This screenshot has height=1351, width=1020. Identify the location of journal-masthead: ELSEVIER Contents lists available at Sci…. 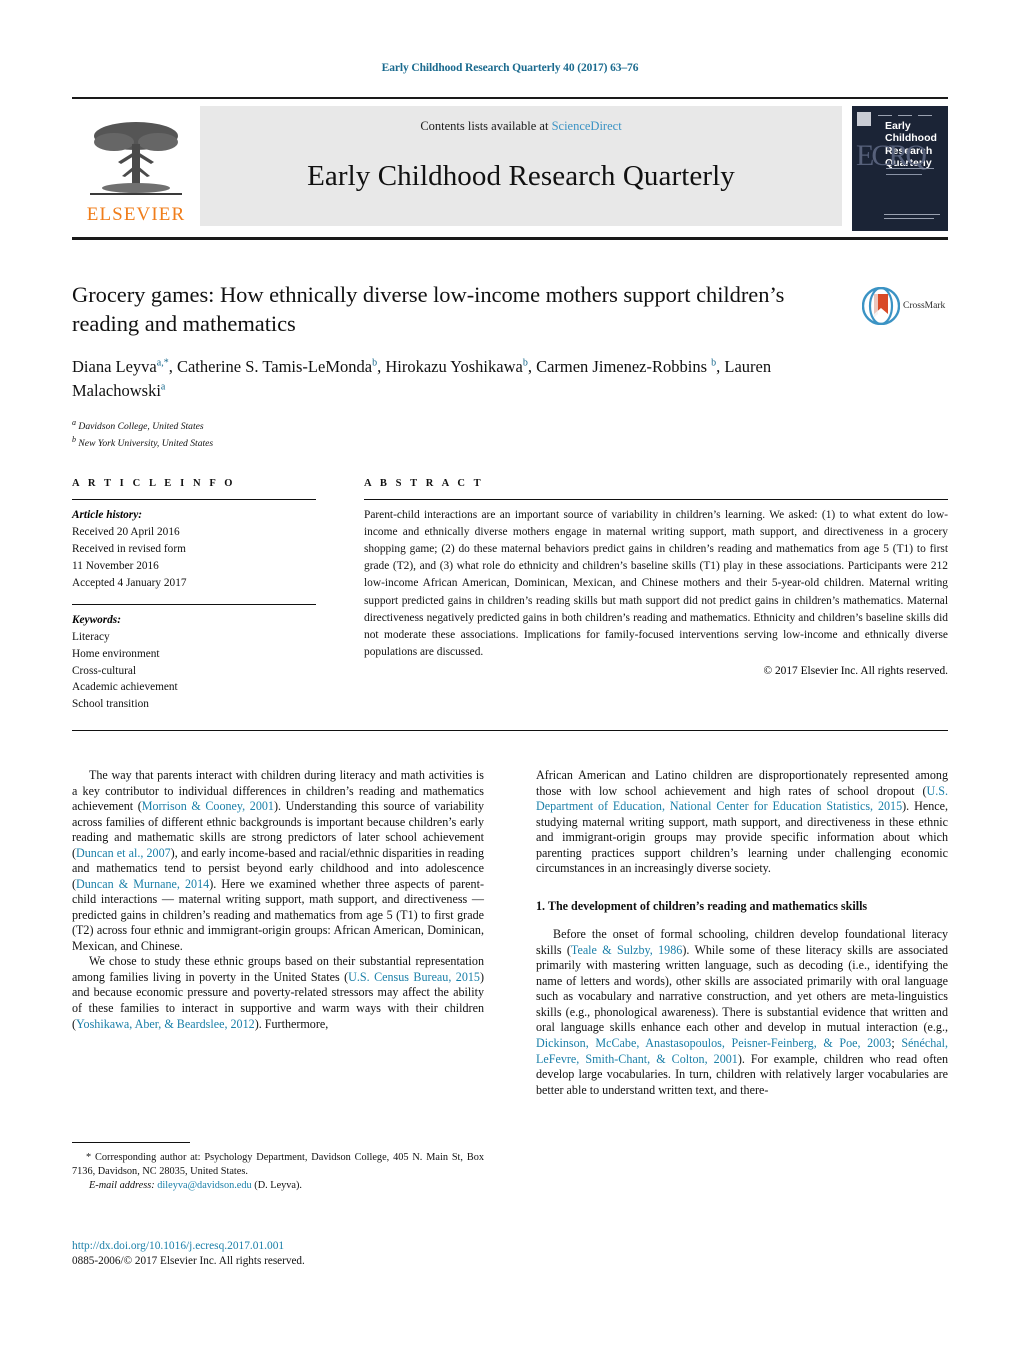
(510, 164).